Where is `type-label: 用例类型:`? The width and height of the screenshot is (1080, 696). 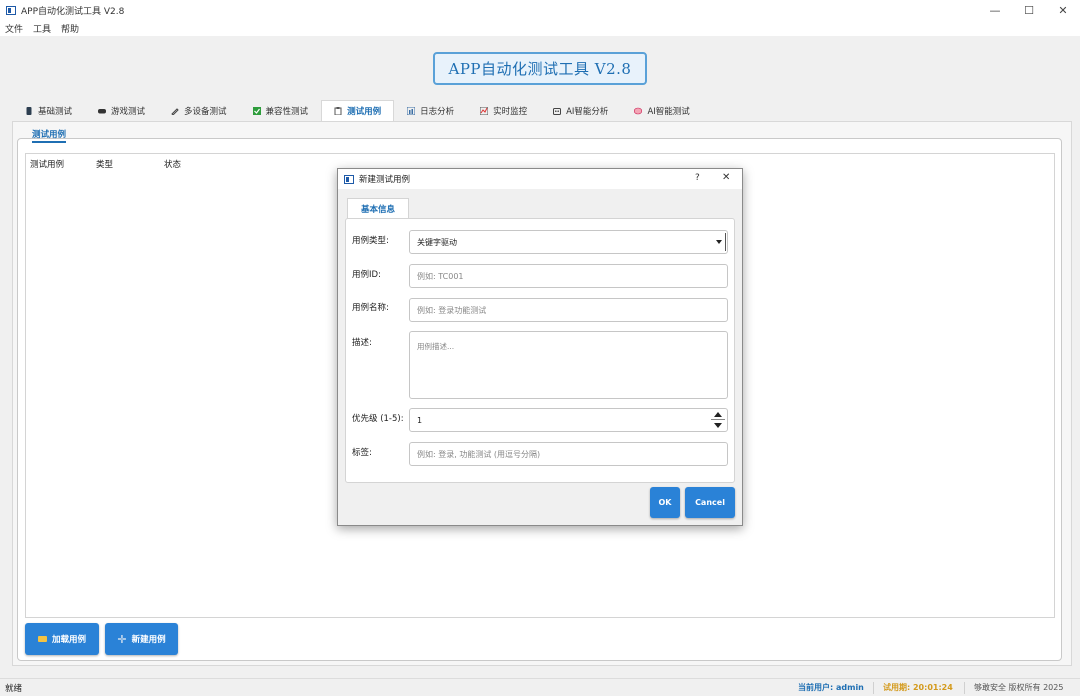 type-label: 用例类型: is located at coordinates (370, 241).